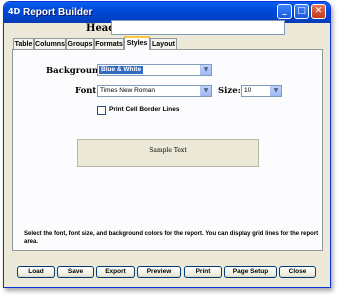 This screenshot has width=337, height=296. I want to click on sample-text-preview: Sample Text, so click(168, 153).